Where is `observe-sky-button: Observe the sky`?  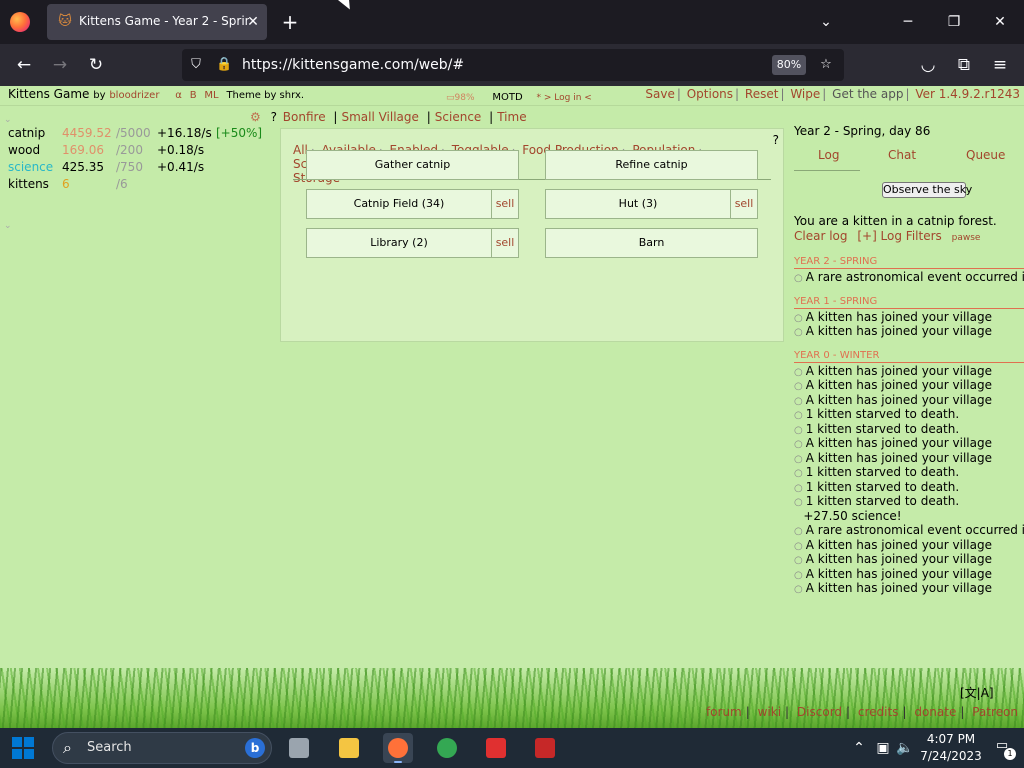
observe-sky-button: Observe the sky is located at coordinates (927, 190).